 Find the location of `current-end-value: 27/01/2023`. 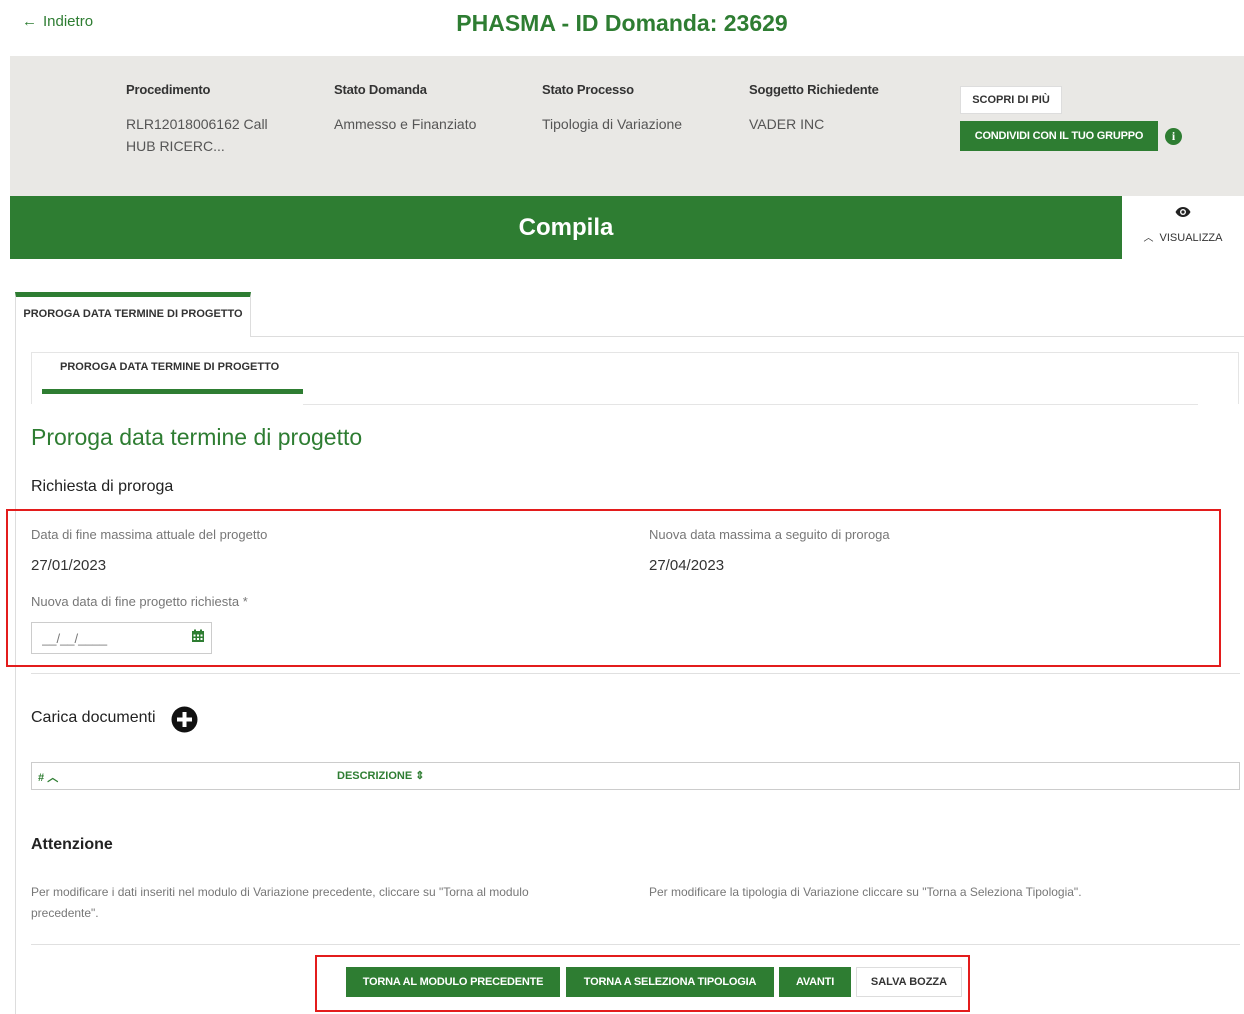

current-end-value: 27/01/2023 is located at coordinates (69, 565).